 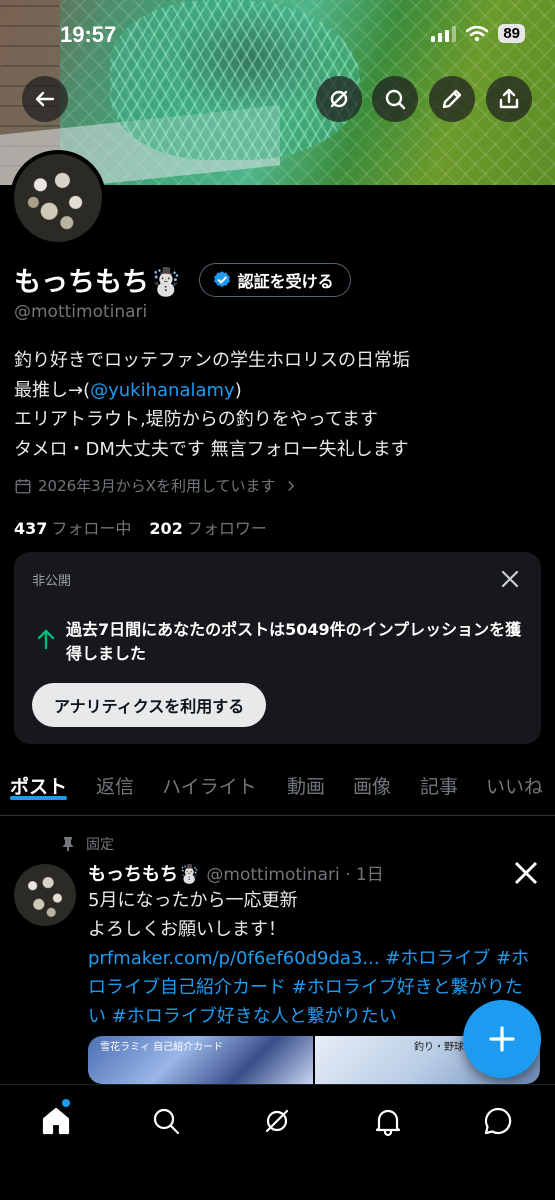 What do you see at coordinates (372, 781) in the screenshot?
I see `tab-images: 画像` at bounding box center [372, 781].